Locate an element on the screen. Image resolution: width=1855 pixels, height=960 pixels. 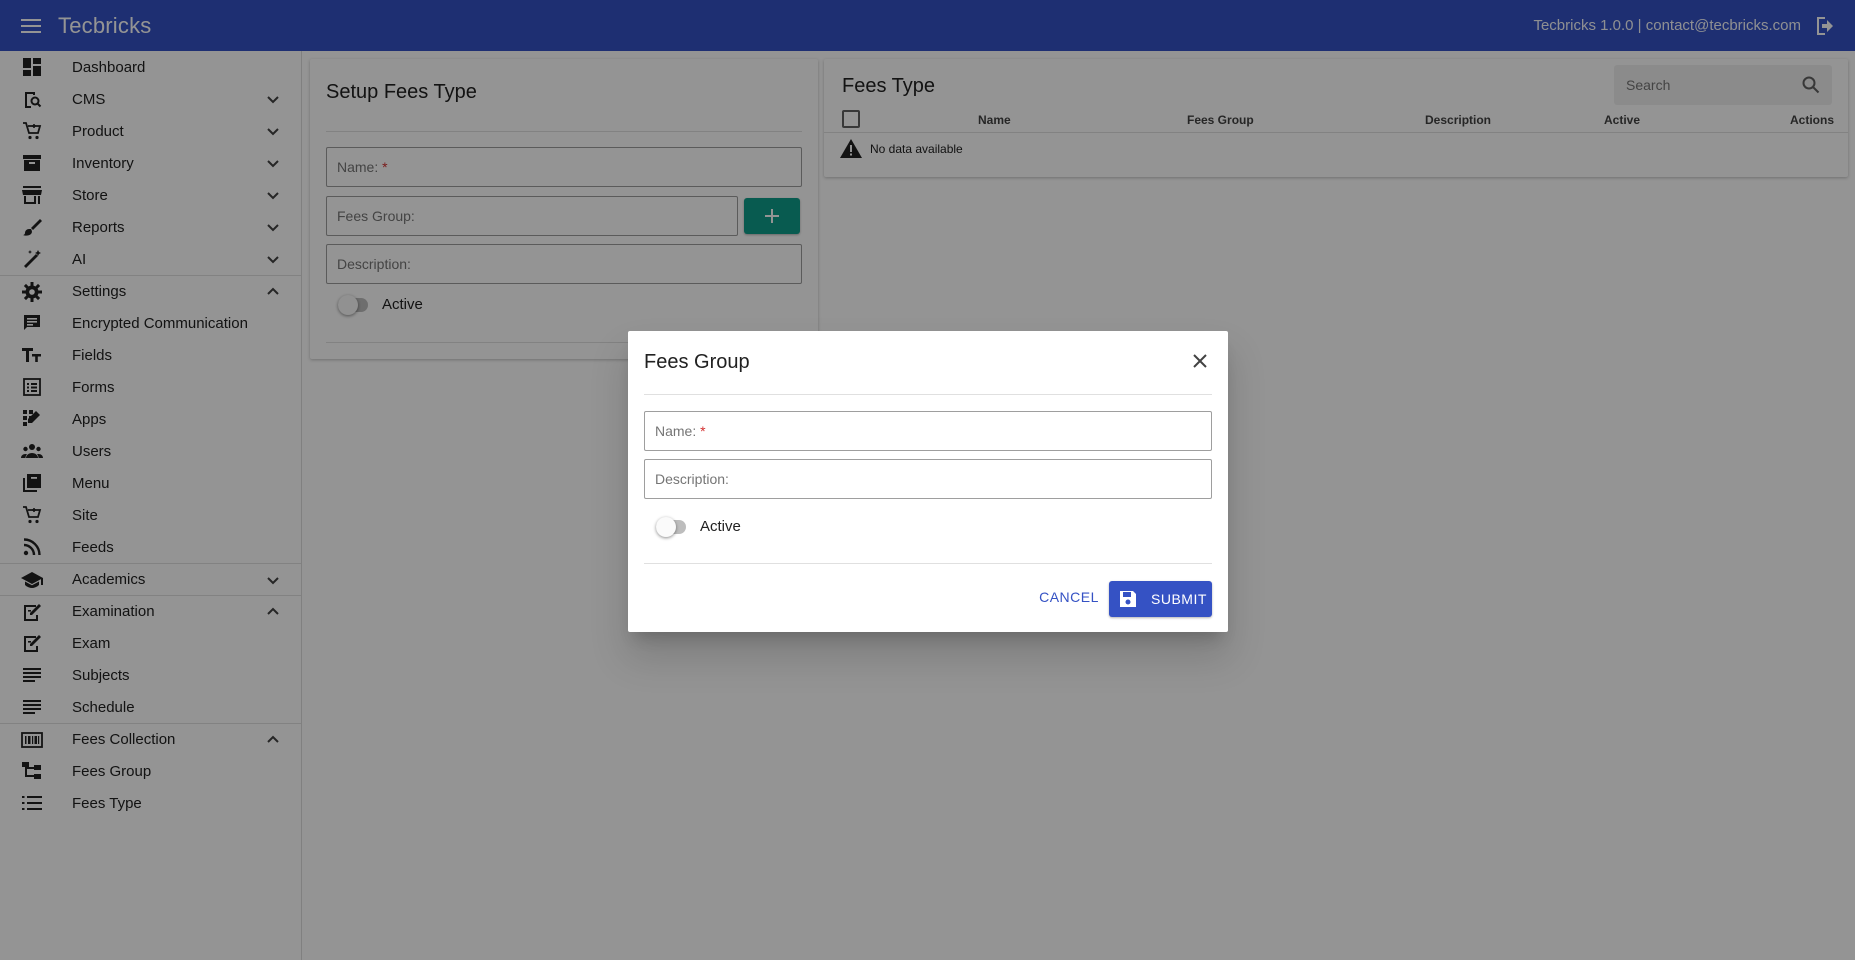
dialog-description-label: Description: is located at coordinates (692, 479).